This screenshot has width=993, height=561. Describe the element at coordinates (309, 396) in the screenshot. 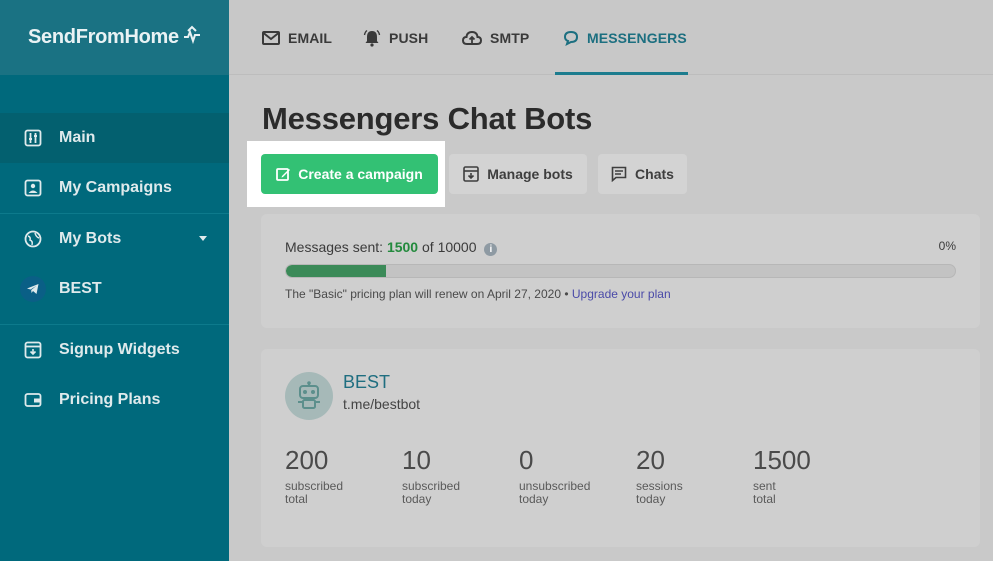

I see `robot-avatar-icon` at that location.